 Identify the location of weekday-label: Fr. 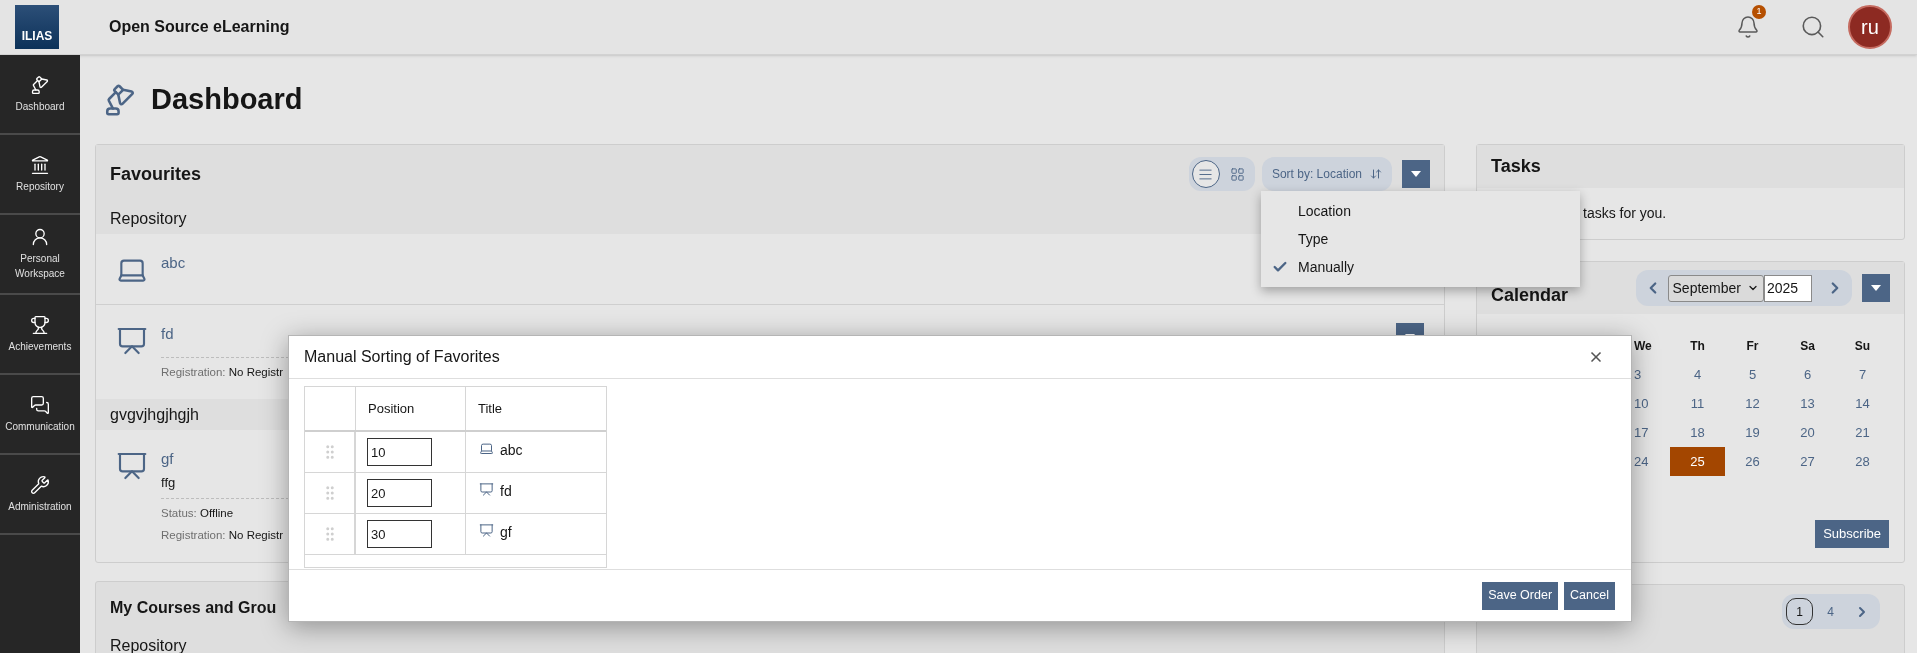
(1752, 346).